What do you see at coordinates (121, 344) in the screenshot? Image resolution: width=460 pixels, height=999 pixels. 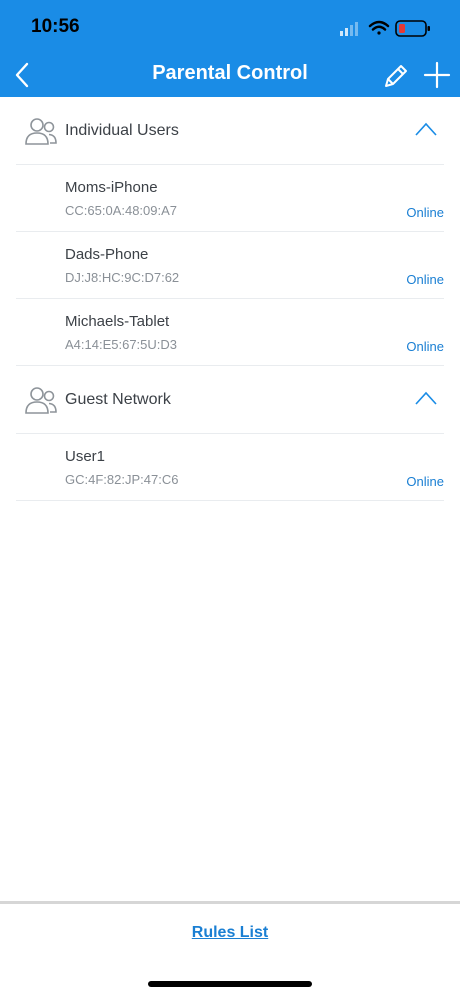 I see `device-mac: A4:14:E5:67:5U:D3` at bounding box center [121, 344].